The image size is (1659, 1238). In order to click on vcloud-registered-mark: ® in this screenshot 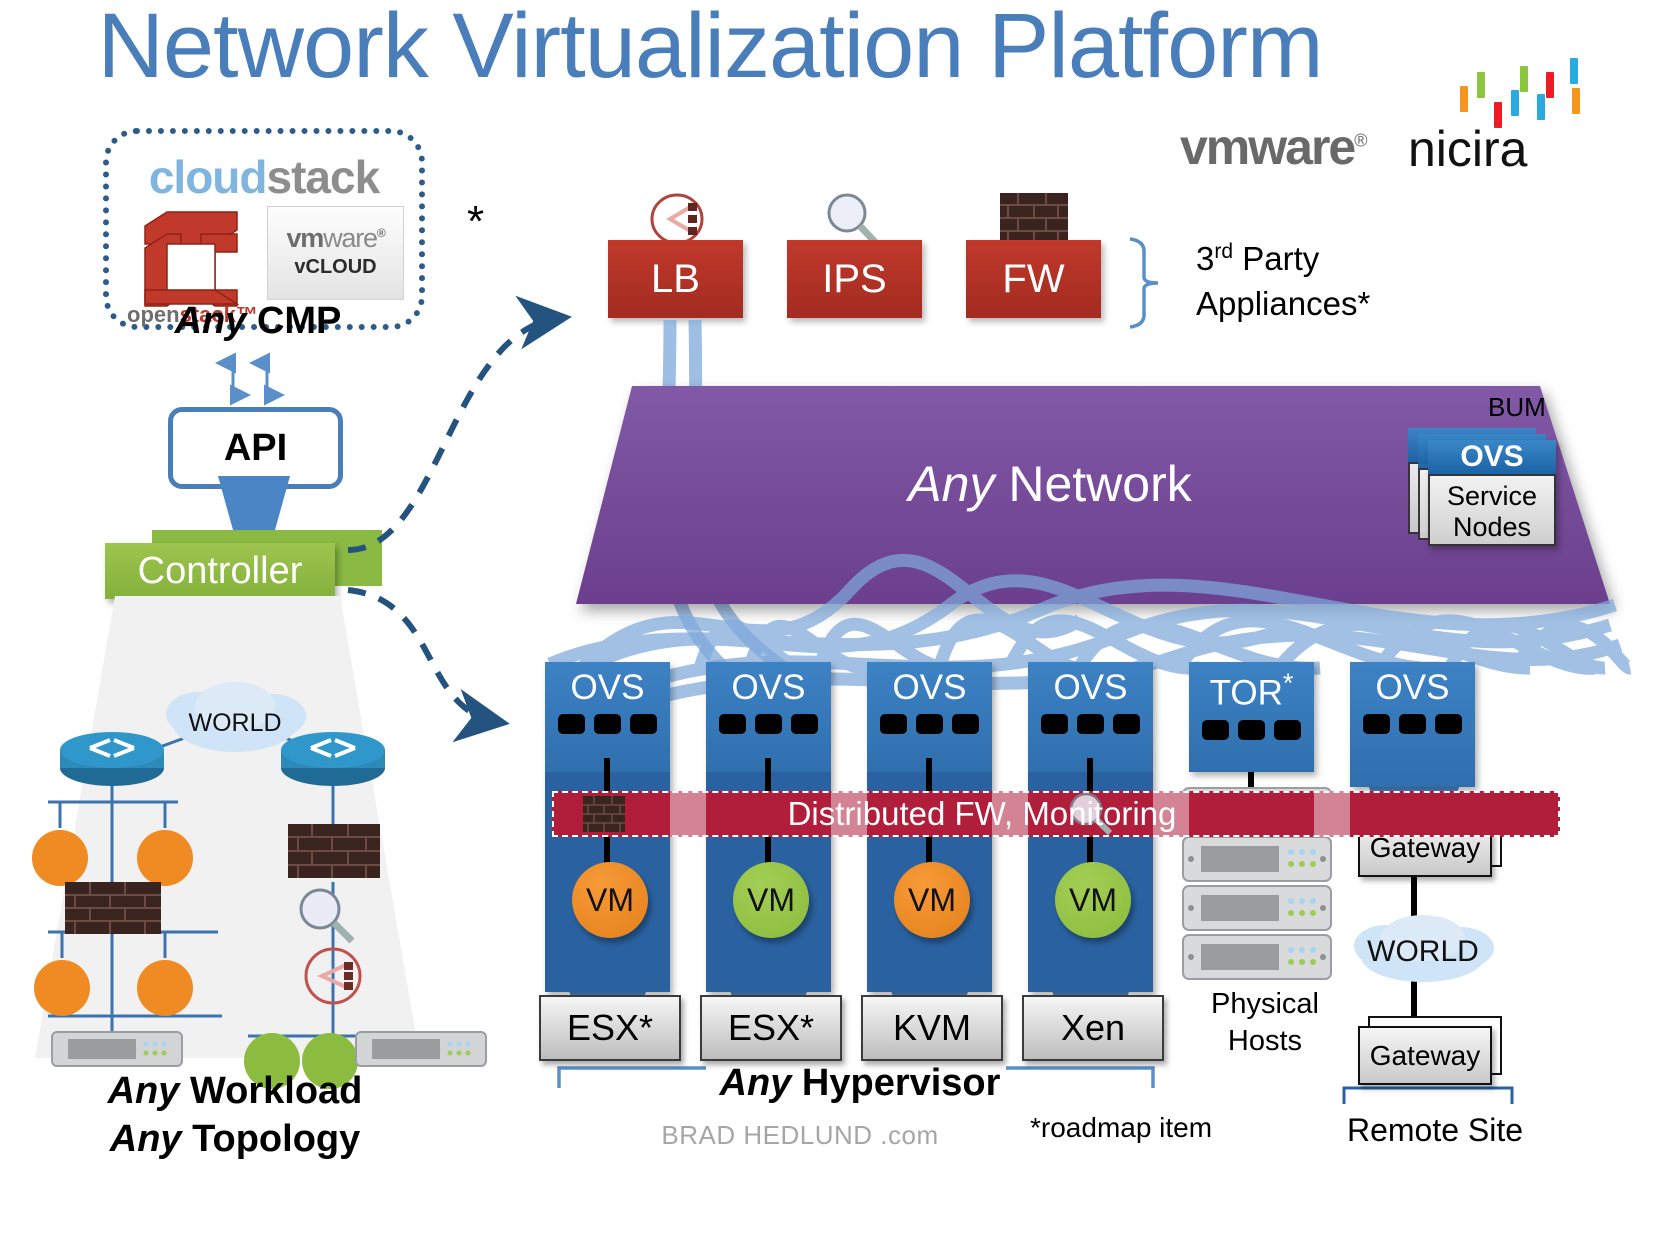, I will do `click(381, 233)`.